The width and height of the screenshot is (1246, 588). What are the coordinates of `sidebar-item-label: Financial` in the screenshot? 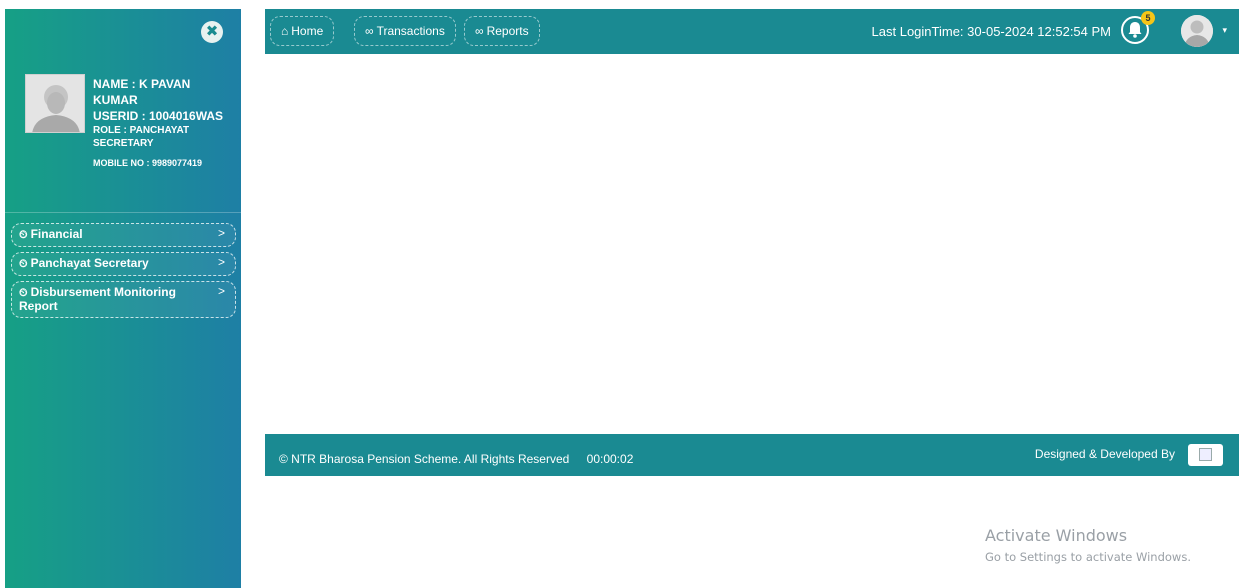 It's located at (56, 234).